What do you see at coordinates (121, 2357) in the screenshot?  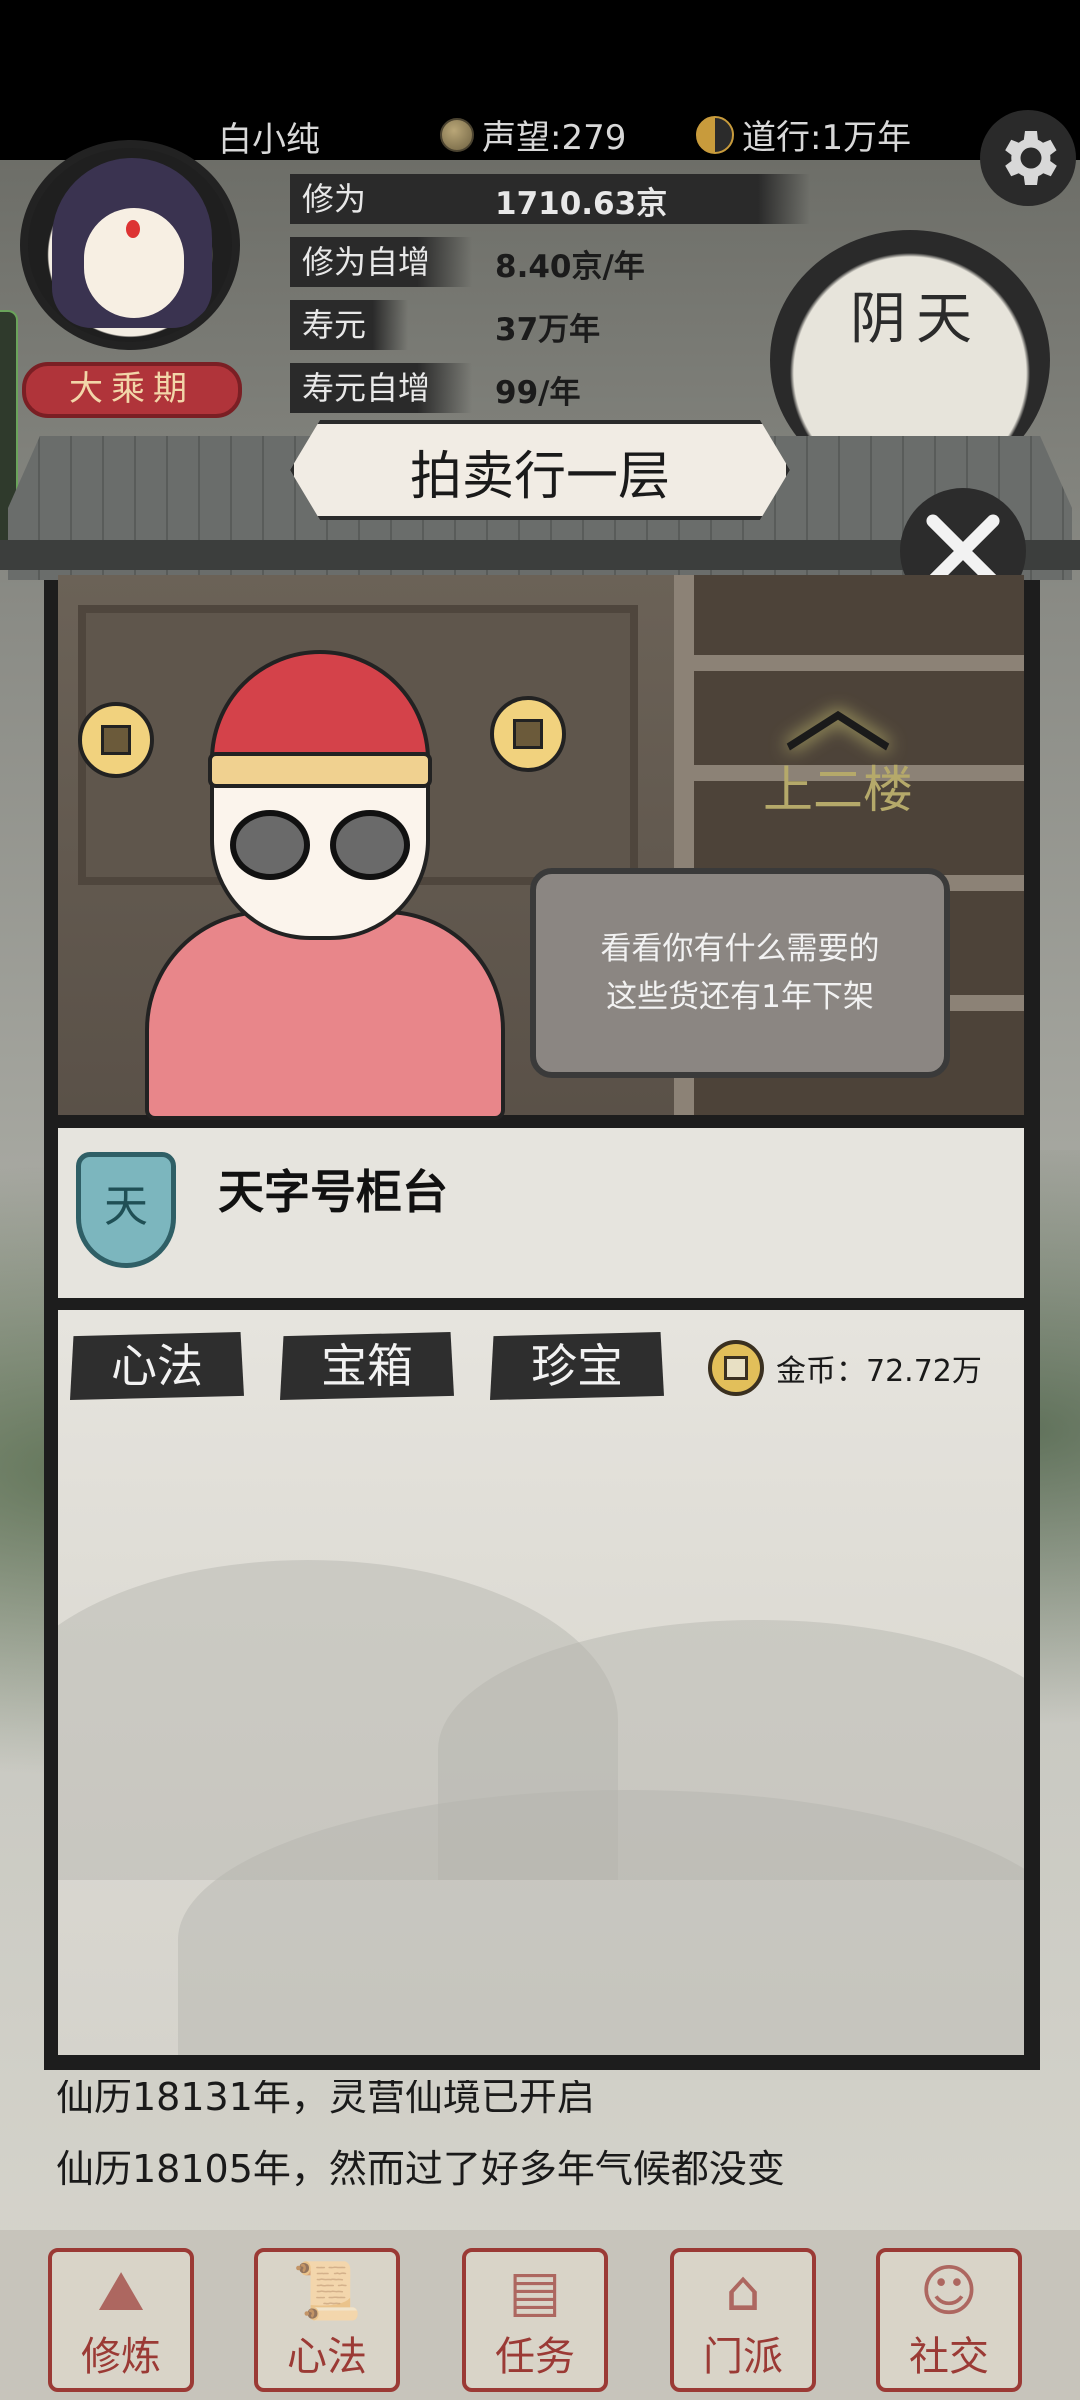 I see `nav-label: 修炼` at bounding box center [121, 2357].